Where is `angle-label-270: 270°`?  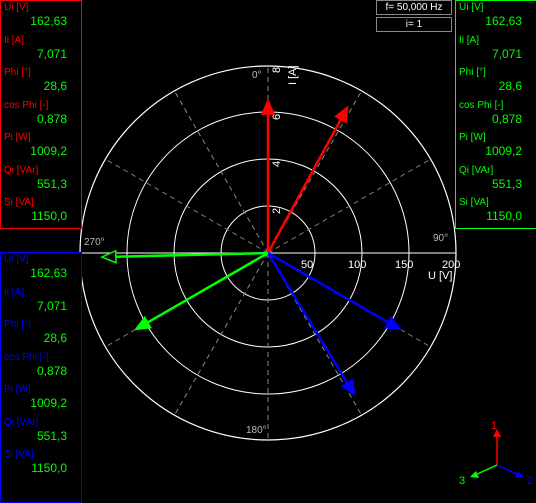
angle-label-270: 270° is located at coordinates (94, 242).